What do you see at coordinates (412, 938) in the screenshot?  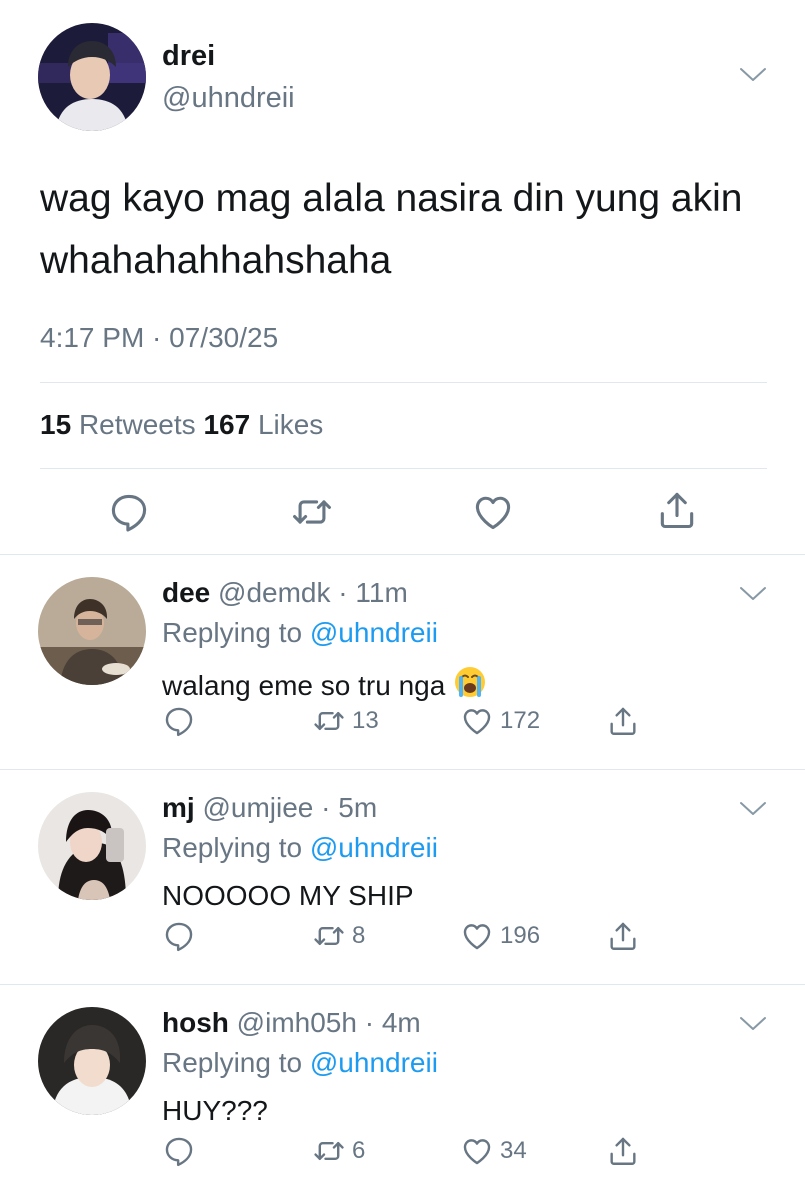 I see `reply-actions: 8 196` at bounding box center [412, 938].